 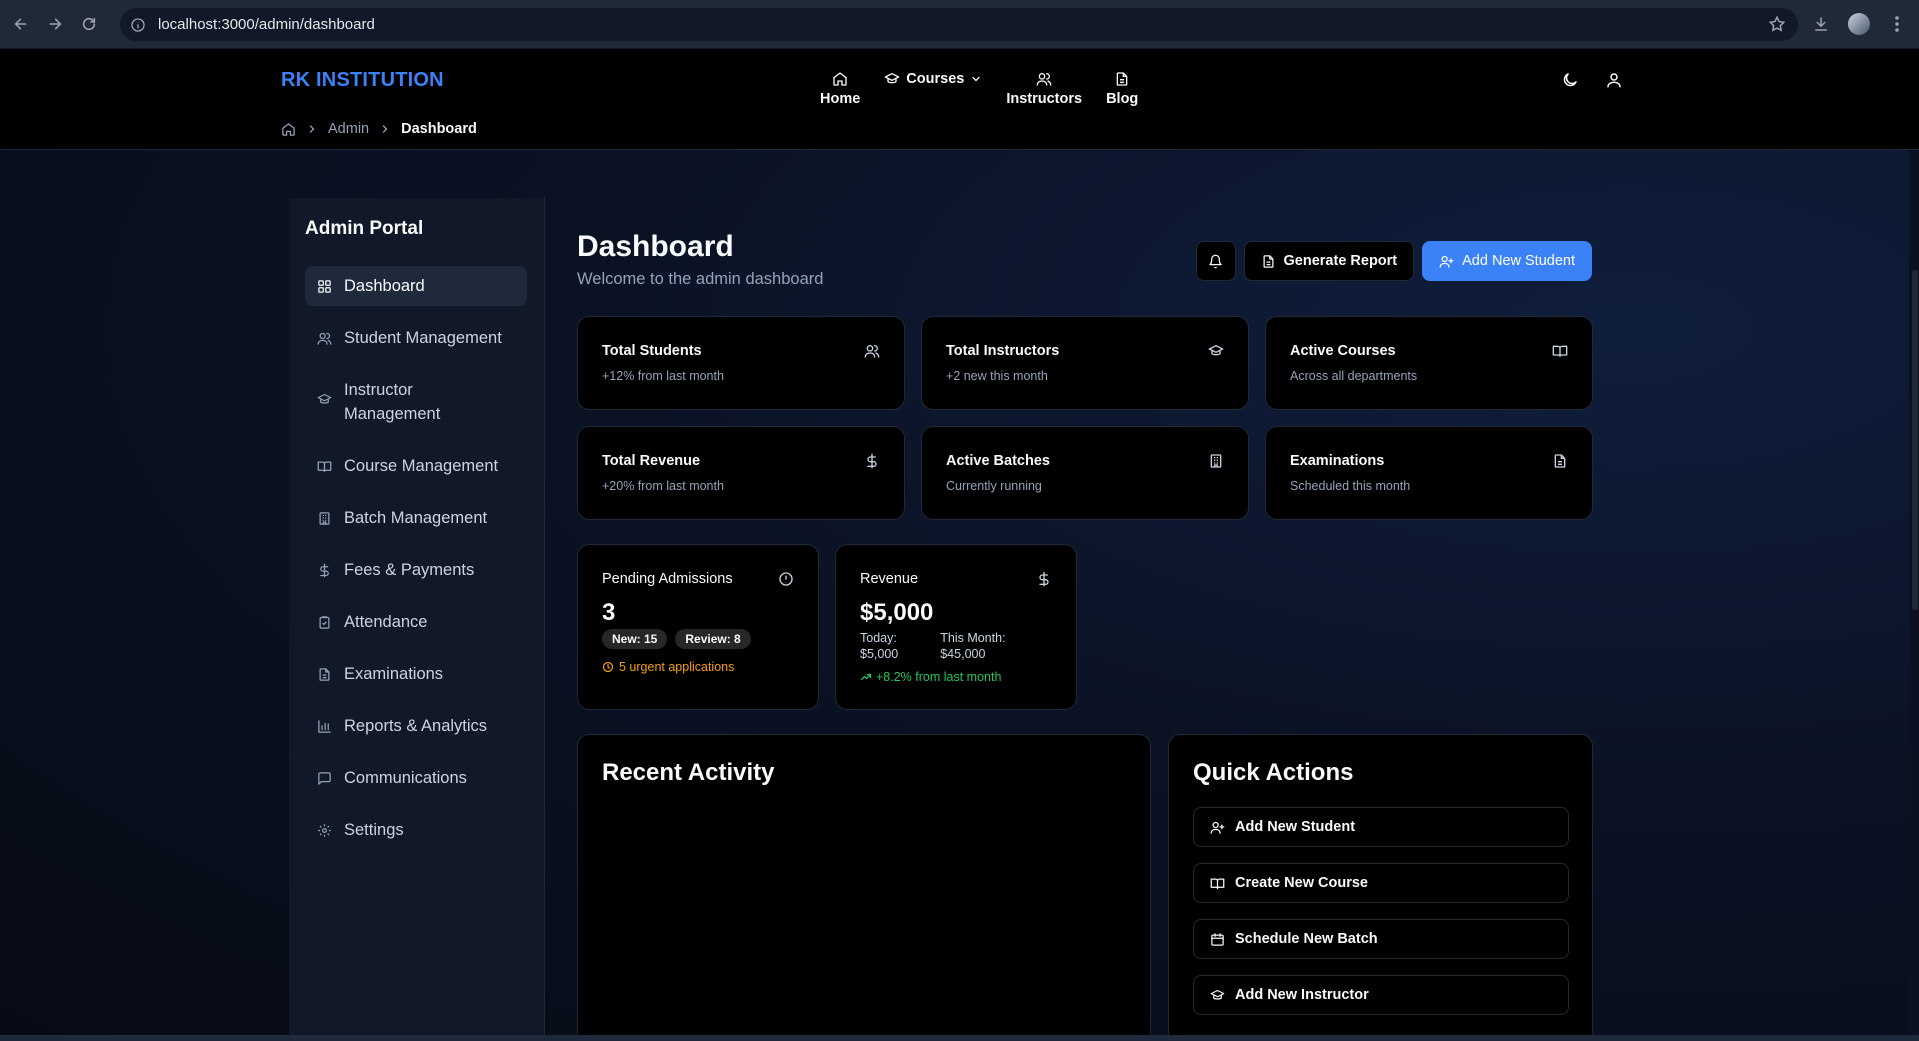 What do you see at coordinates (976, 79) in the screenshot?
I see `chevron-down-icon` at bounding box center [976, 79].